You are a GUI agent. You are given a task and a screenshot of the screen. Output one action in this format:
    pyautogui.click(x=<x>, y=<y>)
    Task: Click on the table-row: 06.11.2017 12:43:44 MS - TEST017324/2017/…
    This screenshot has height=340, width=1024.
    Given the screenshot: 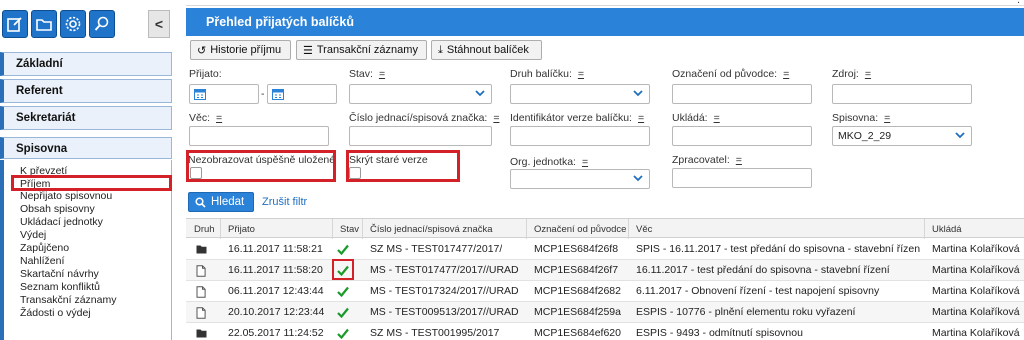 What is the action you would take?
    pyautogui.click(x=605, y=291)
    